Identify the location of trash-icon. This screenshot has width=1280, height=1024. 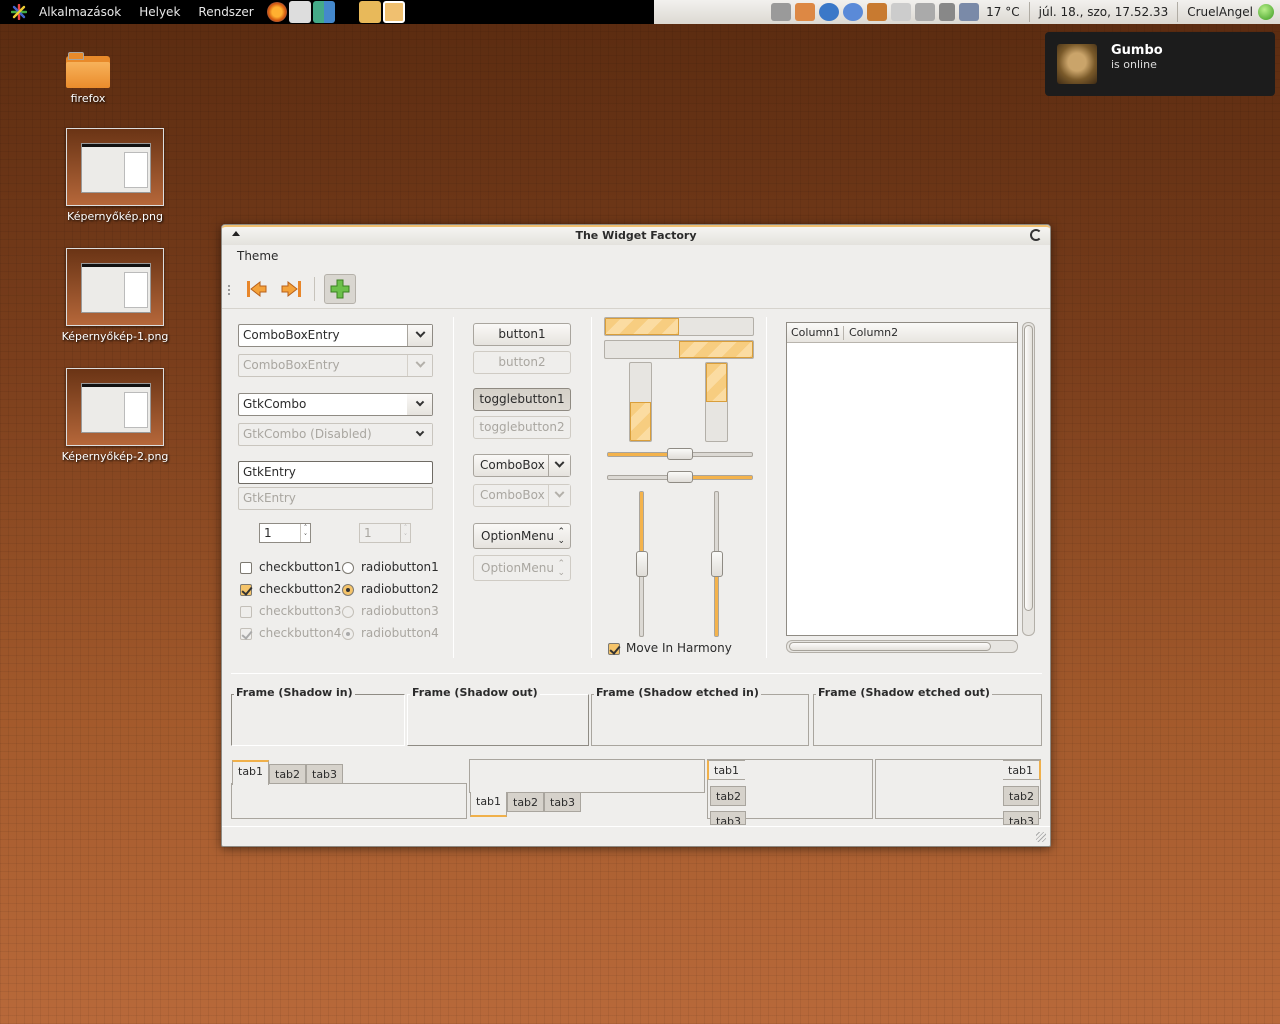
(925, 12).